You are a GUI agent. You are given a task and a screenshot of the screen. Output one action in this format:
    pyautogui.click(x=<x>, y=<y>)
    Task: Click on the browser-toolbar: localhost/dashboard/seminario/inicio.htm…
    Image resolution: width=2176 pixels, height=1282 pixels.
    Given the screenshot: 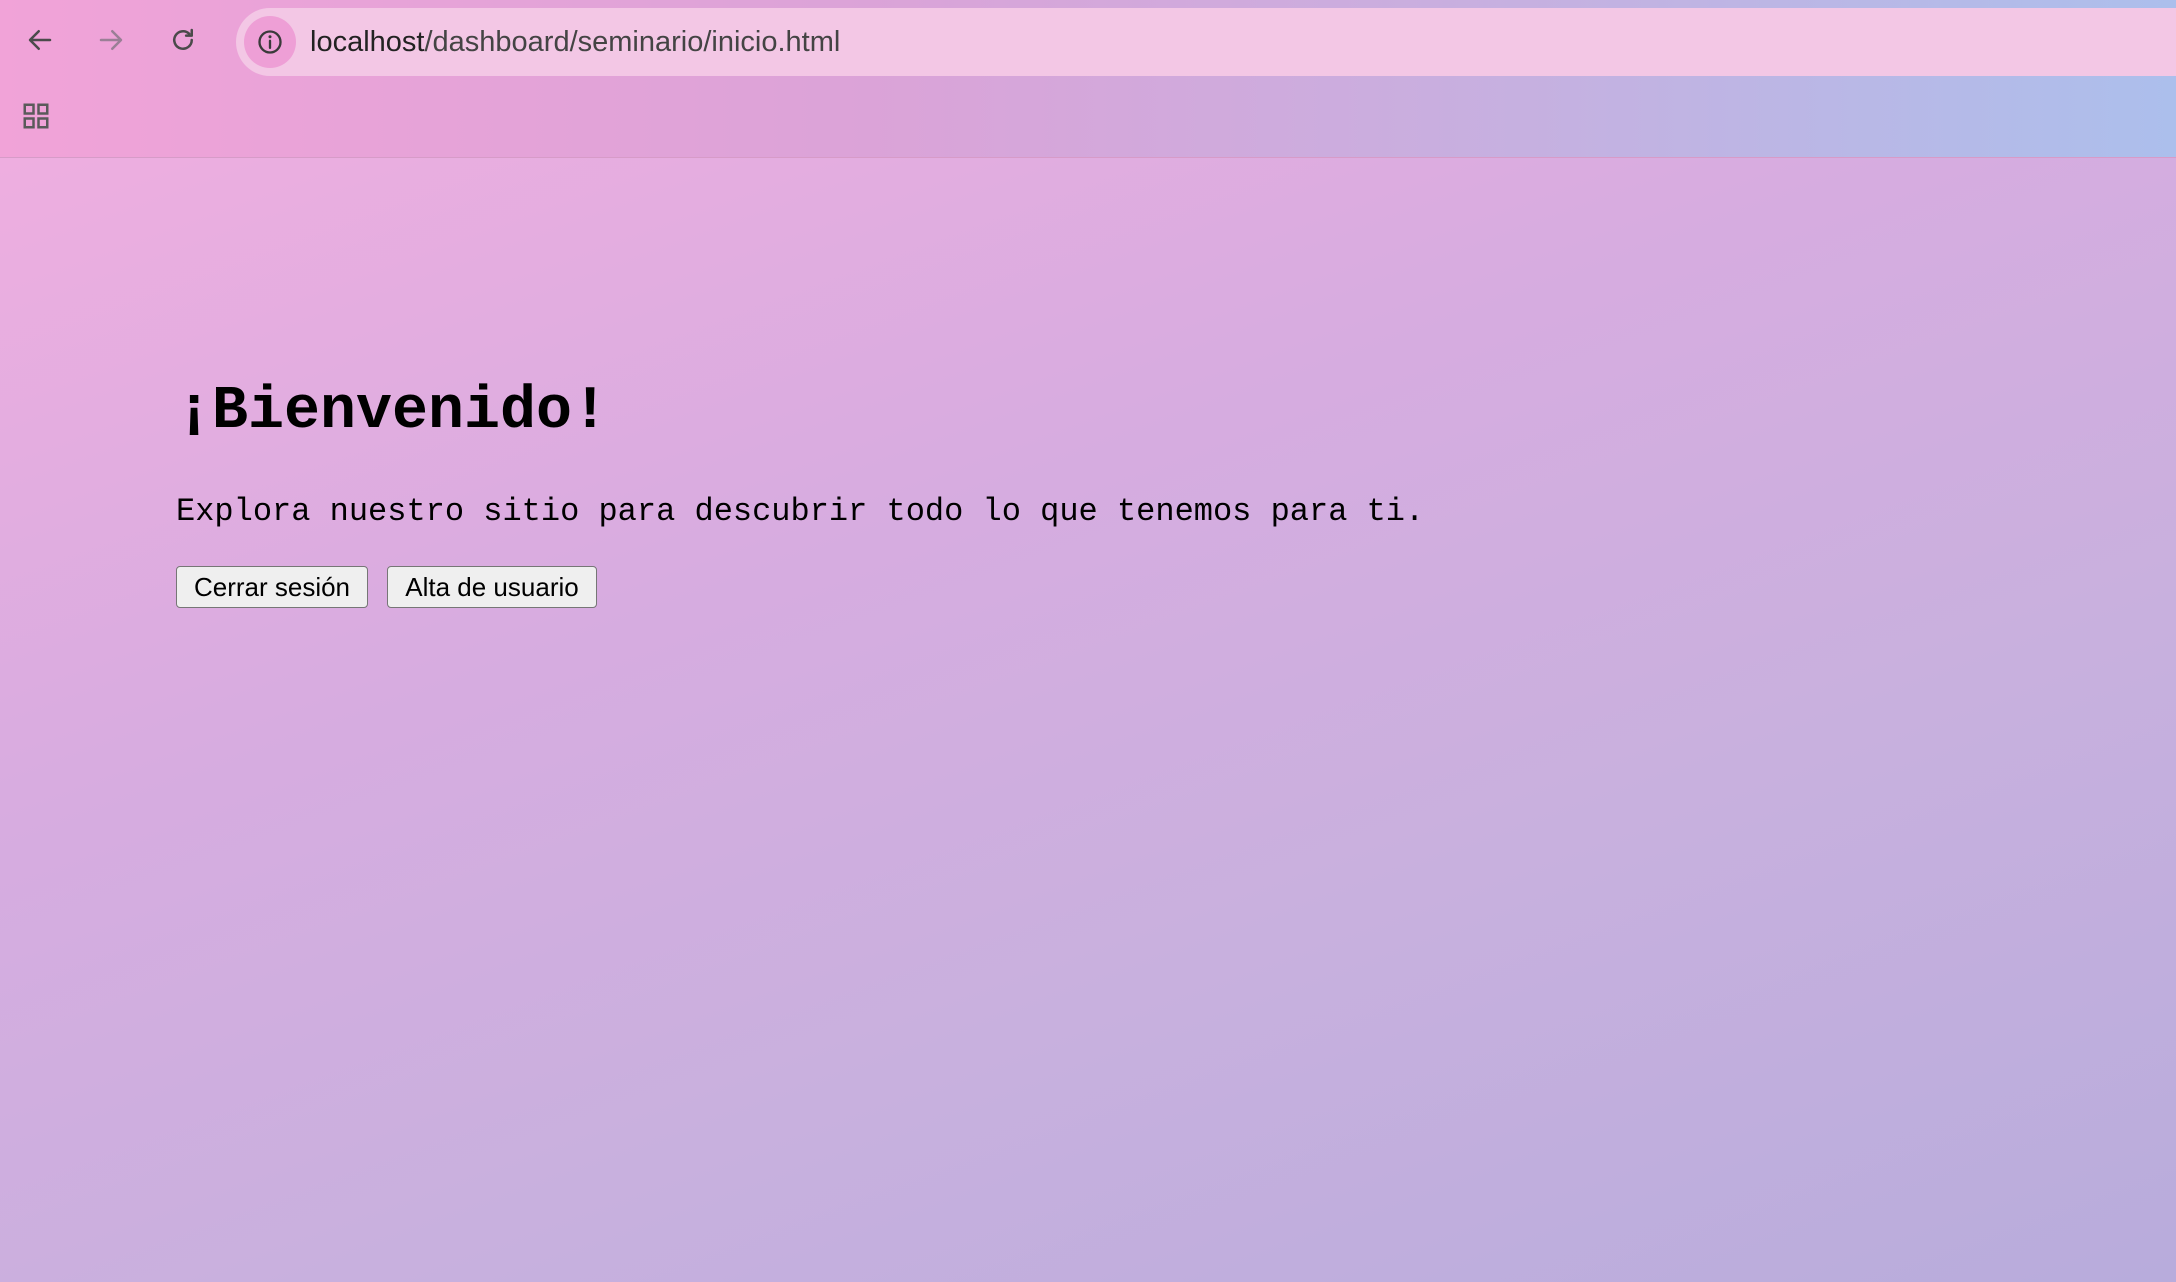 What is the action you would take?
    pyautogui.click(x=1088, y=79)
    